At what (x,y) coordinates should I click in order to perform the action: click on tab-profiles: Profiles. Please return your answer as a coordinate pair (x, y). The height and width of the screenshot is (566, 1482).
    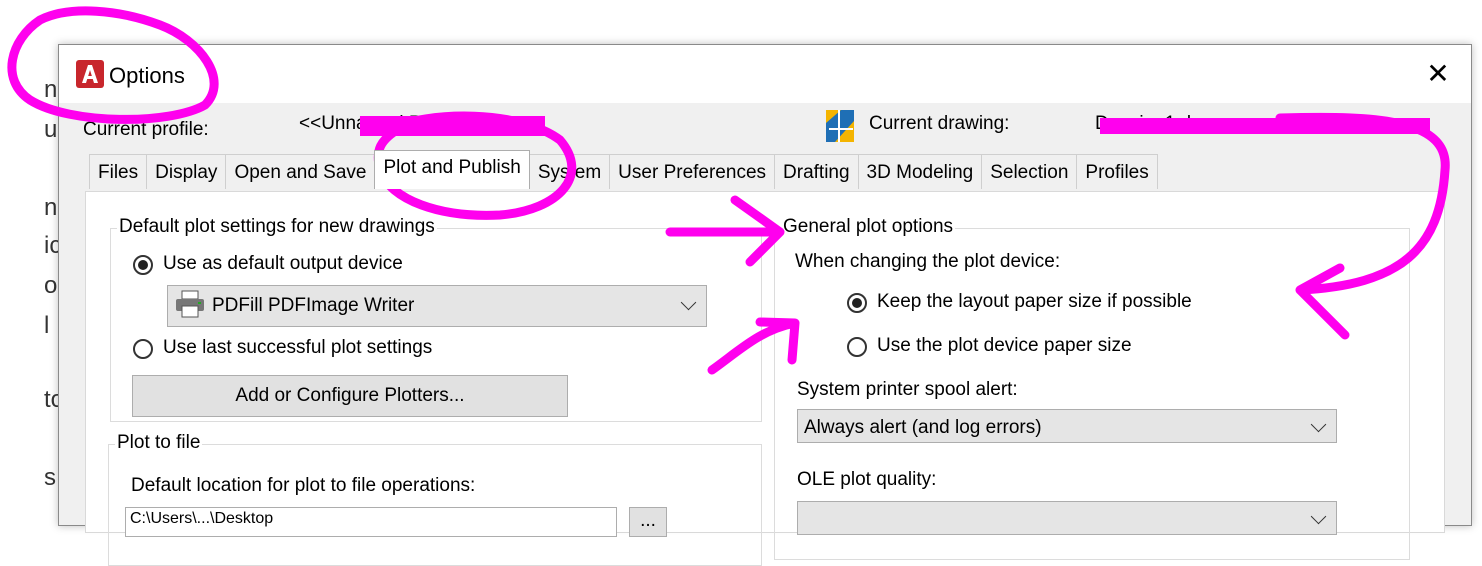
    Looking at the image, I should click on (1117, 171).